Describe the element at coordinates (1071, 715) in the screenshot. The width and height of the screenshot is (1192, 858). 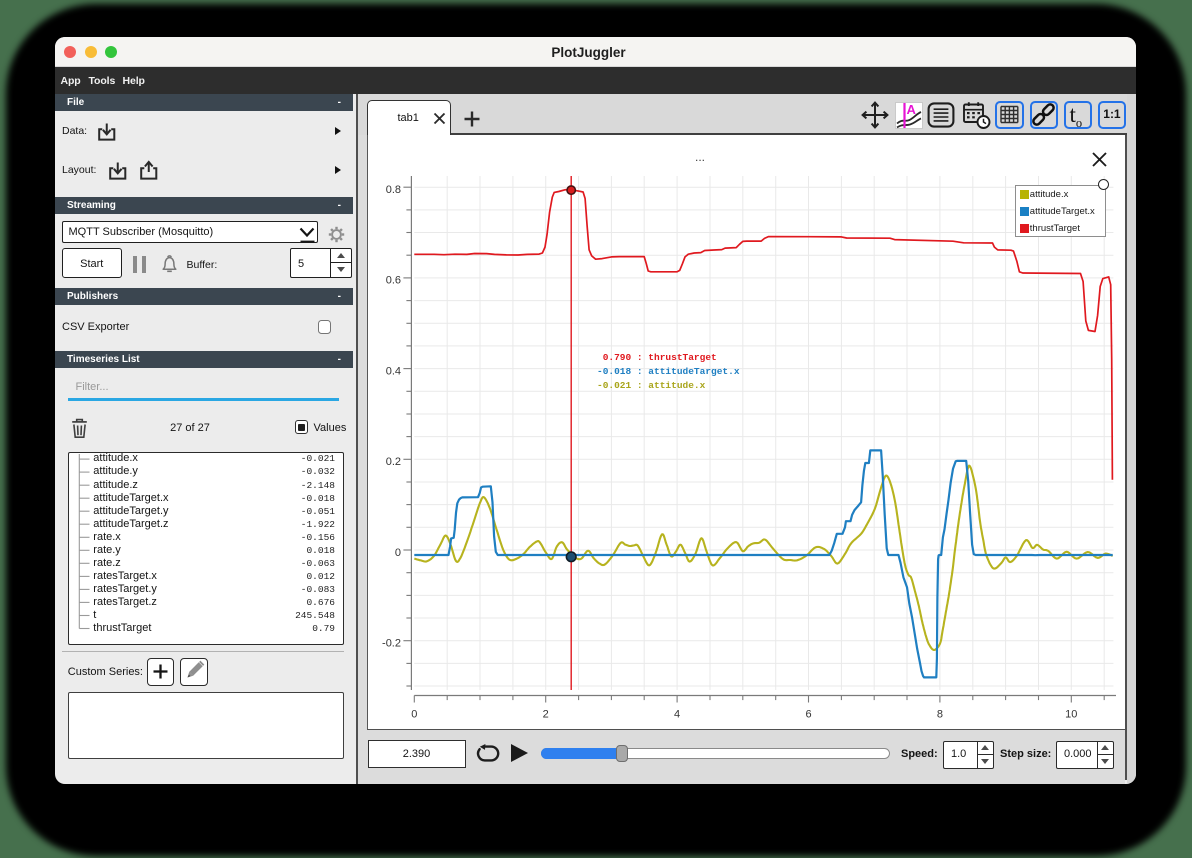
I see `svg-text: 10` at that location.